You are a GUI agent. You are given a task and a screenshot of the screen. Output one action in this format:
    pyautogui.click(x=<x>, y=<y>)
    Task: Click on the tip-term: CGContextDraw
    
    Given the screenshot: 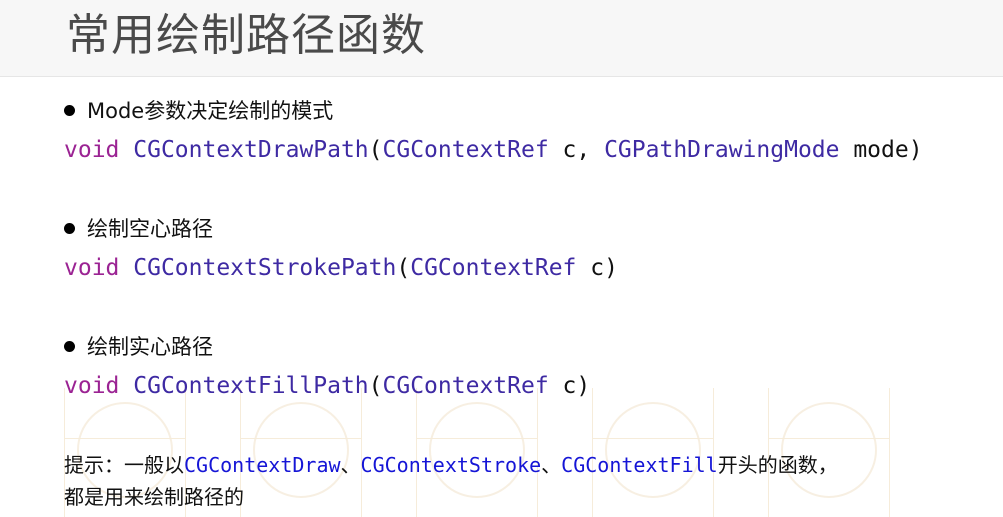 What is the action you would take?
    pyautogui.click(x=262, y=465)
    